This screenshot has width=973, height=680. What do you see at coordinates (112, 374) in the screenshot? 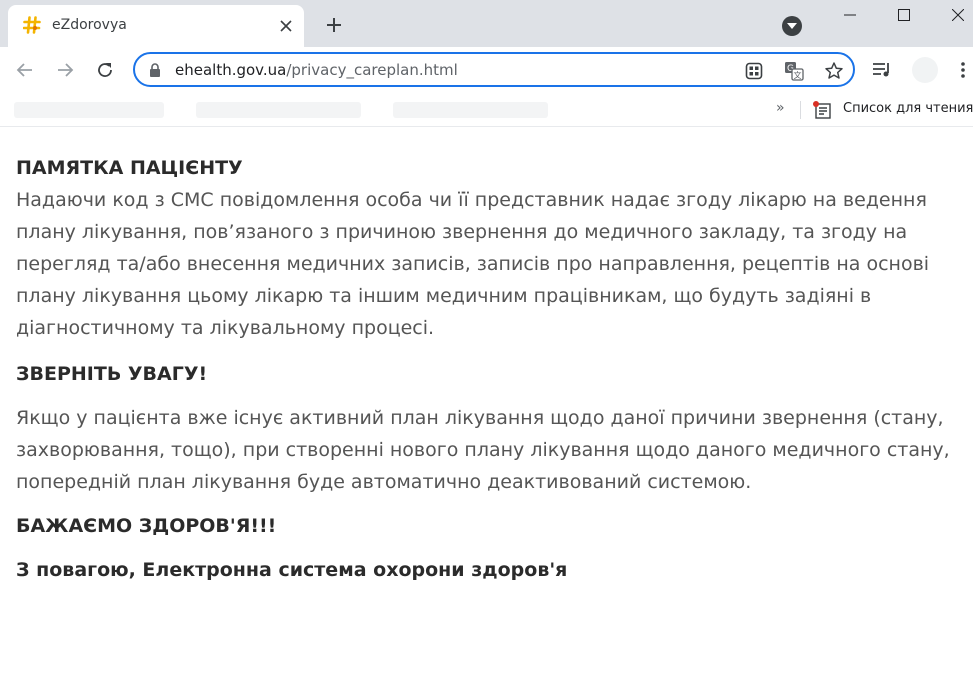
I see `attention-heading: ЗВЕРНІТЬ УВАГУ!` at bounding box center [112, 374].